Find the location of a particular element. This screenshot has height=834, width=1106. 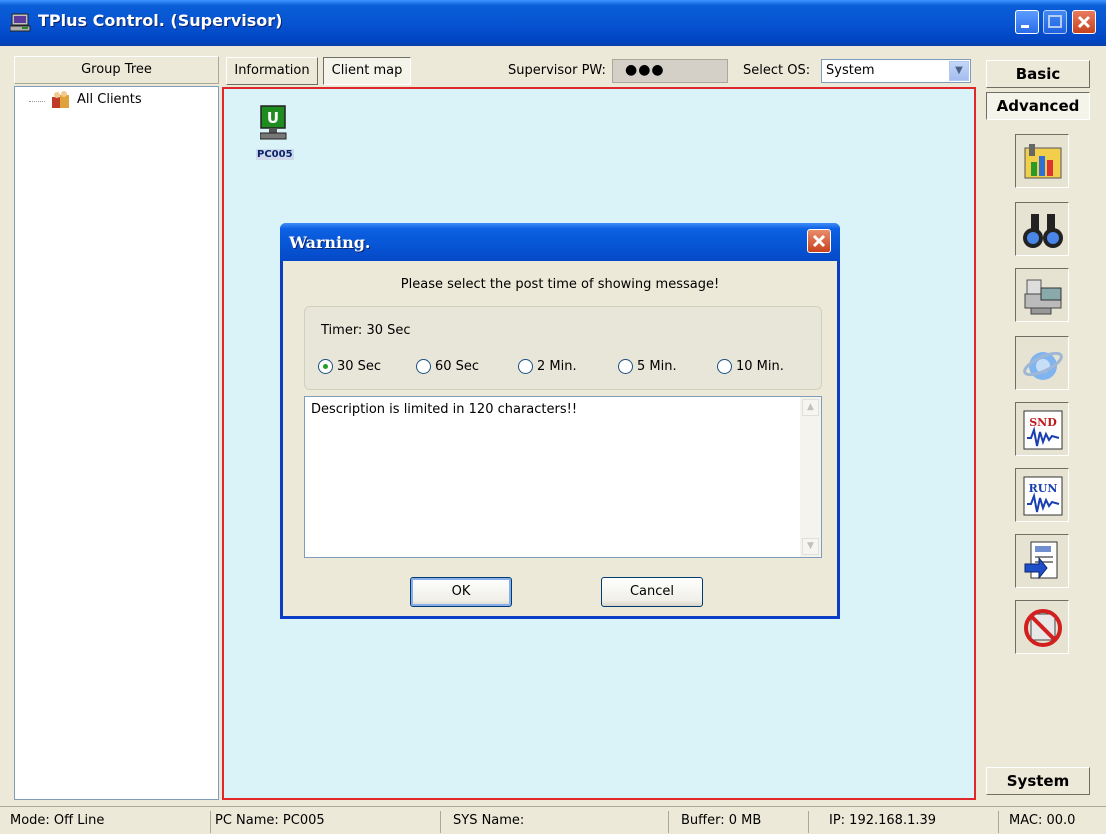

tool-run-program: RUN is located at coordinates (1042, 495).